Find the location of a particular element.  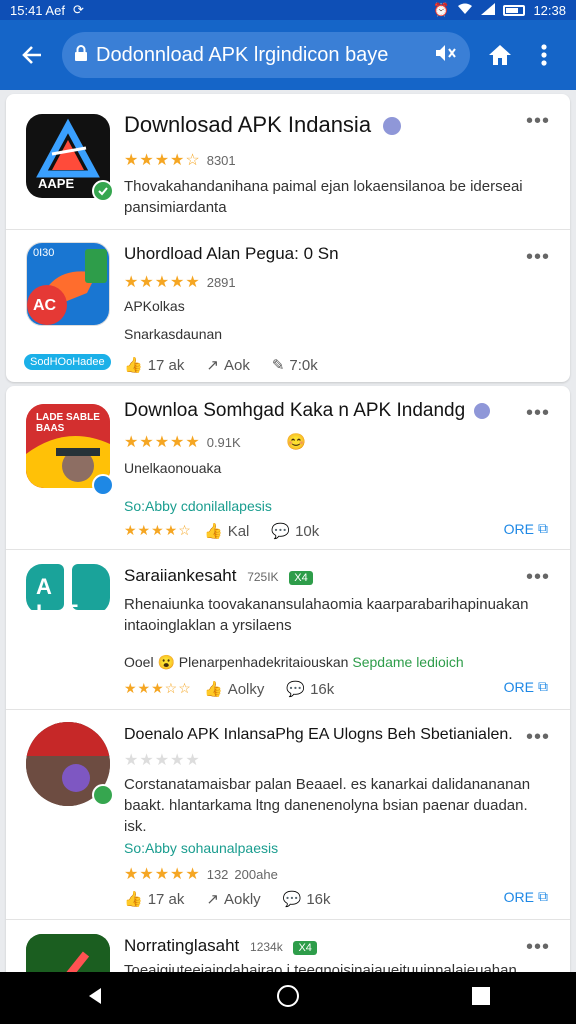

rating: ★★★★☆ 8301 is located at coordinates (180, 160).